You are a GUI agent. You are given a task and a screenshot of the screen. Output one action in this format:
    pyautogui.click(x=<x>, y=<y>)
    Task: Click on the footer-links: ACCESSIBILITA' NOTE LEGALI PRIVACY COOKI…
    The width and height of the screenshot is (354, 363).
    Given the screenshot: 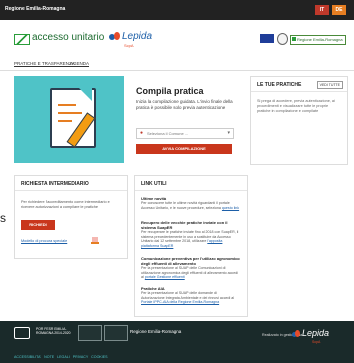 What is the action you would take?
    pyautogui.click(x=61, y=357)
    